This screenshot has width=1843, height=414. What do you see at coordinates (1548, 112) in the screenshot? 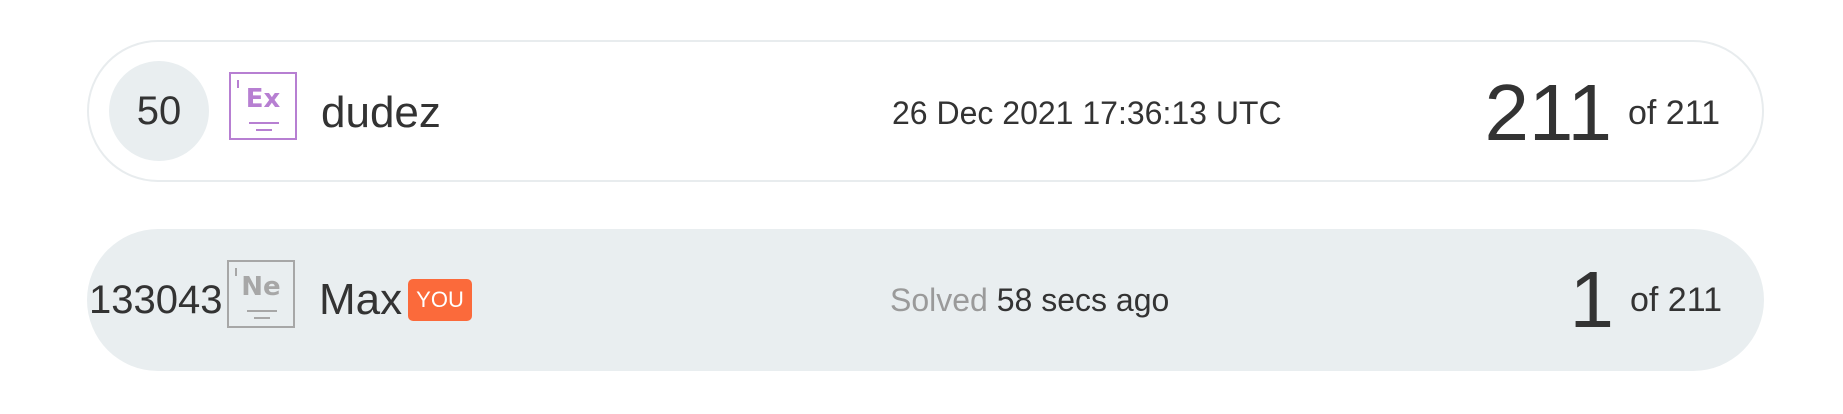
I see `score-value: 211` at bounding box center [1548, 112].